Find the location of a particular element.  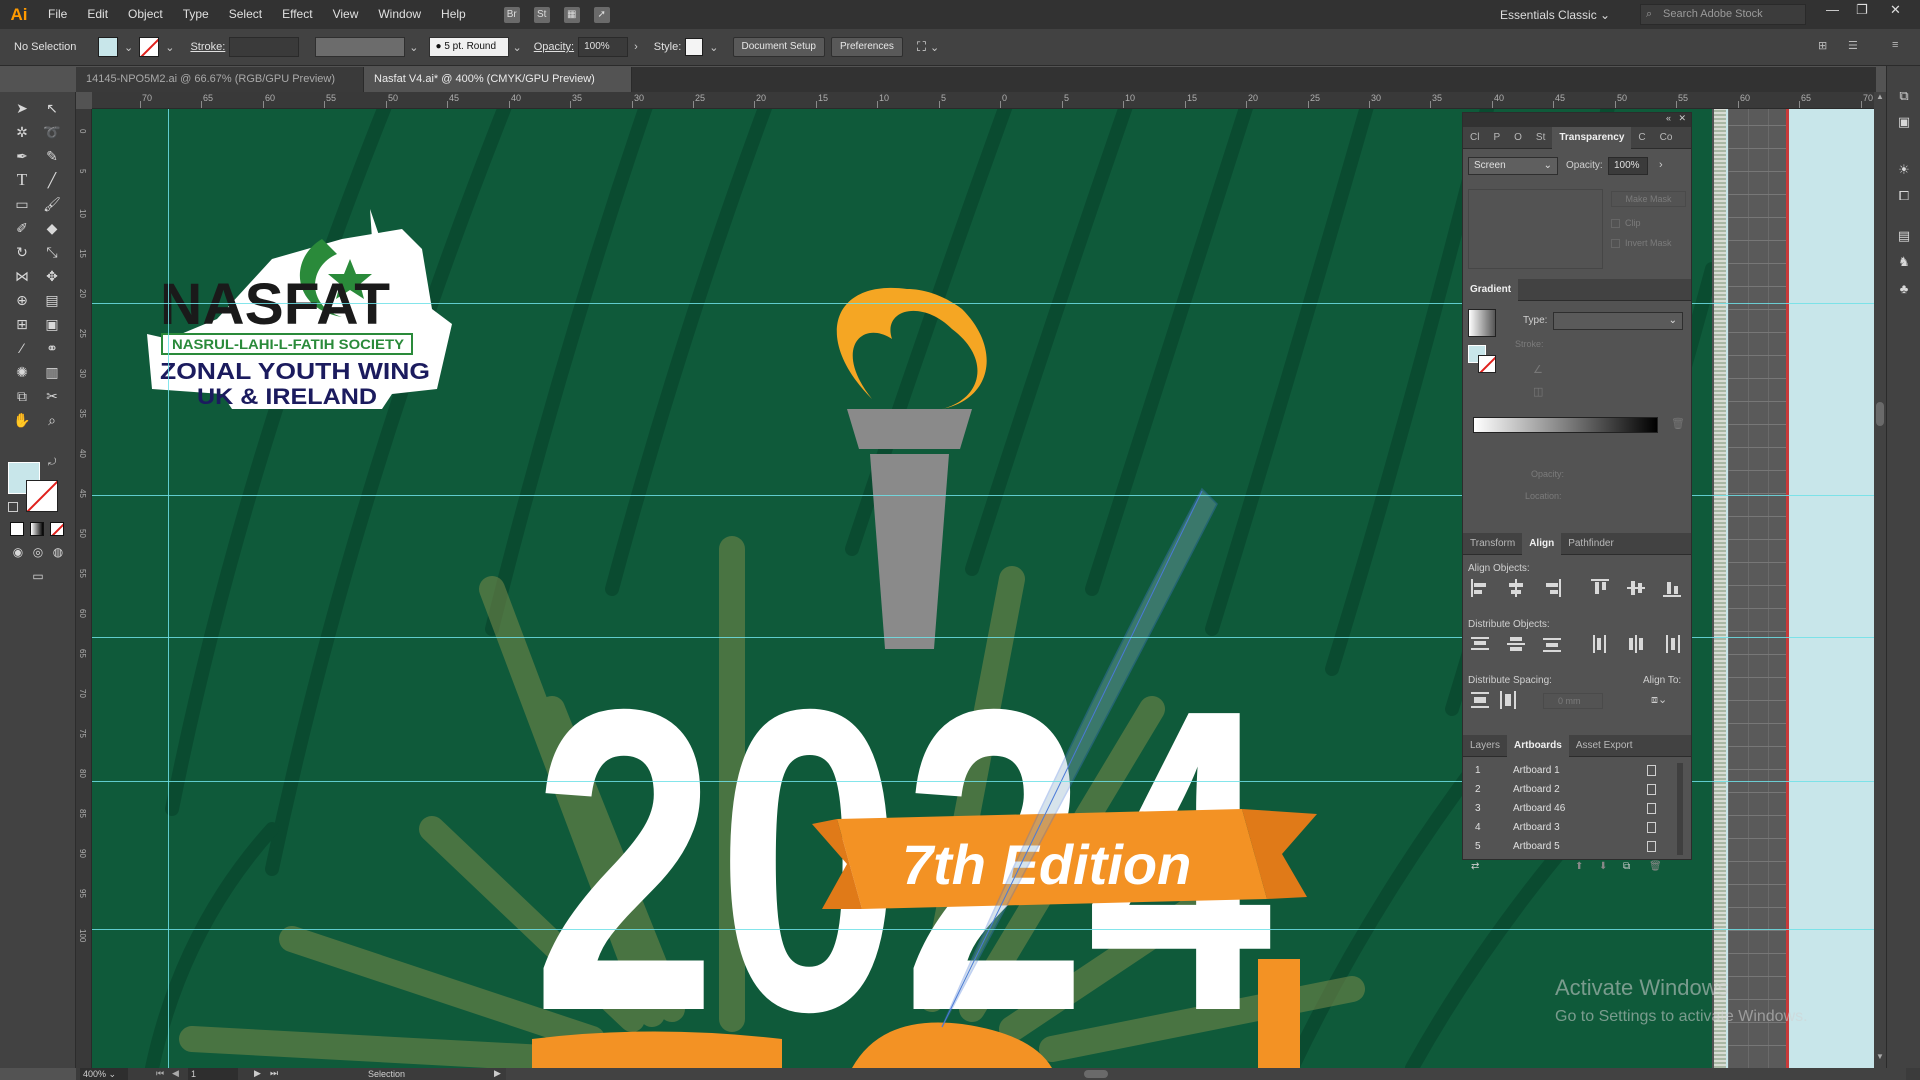

tab-pathfinder: Pathfinder is located at coordinates (1591, 544).